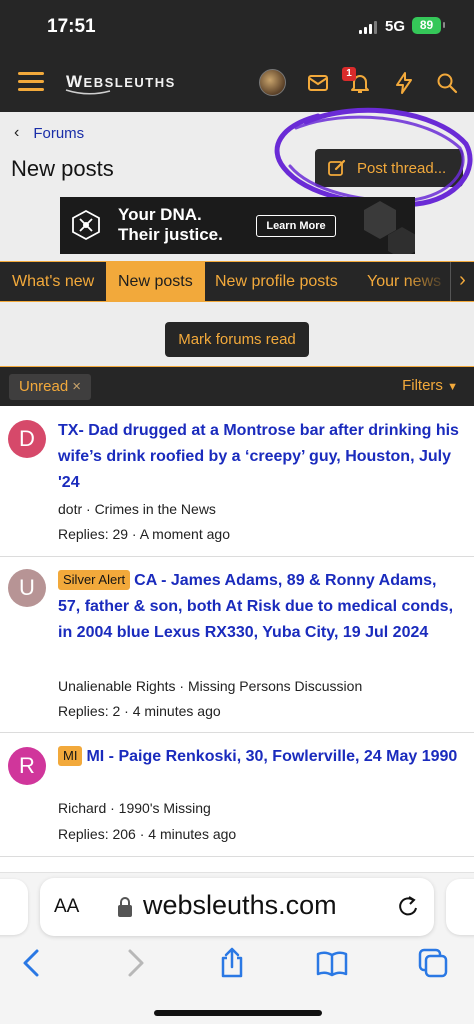 This screenshot has height=1024, width=474. What do you see at coordinates (155, 281) in the screenshot?
I see `tab-new-posts: New posts` at bounding box center [155, 281].